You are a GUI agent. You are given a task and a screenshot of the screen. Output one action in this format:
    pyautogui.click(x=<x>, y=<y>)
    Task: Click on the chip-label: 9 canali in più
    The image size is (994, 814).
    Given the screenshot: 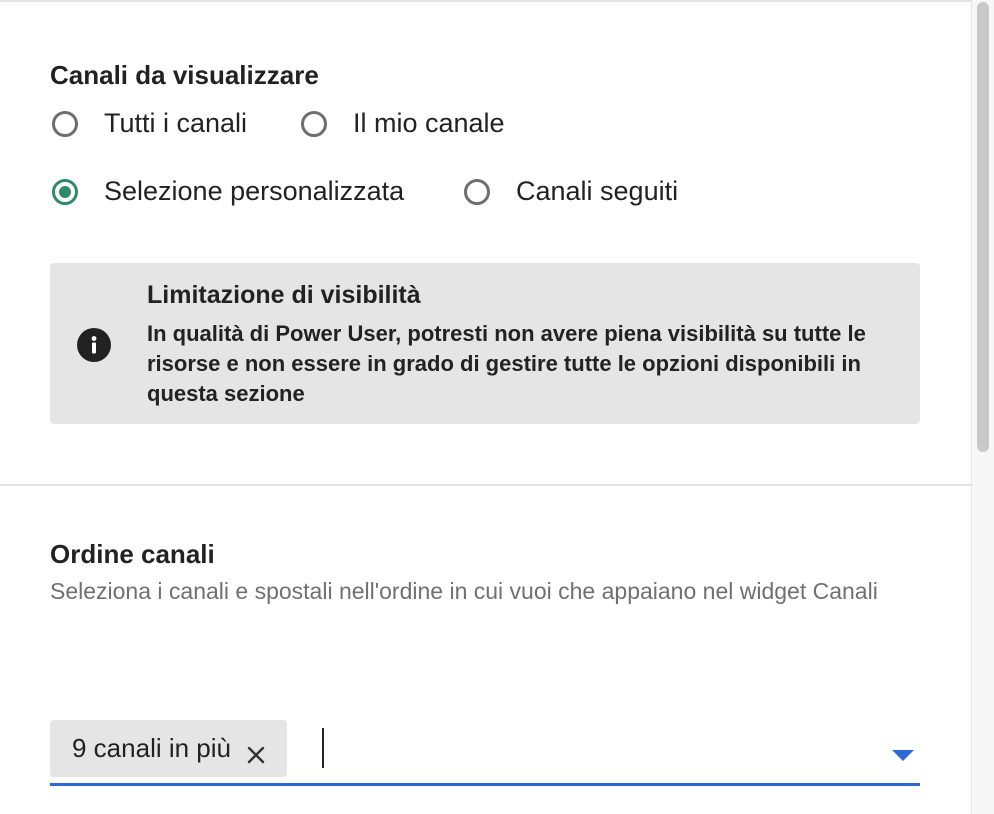 What is the action you would take?
    pyautogui.click(x=151, y=748)
    